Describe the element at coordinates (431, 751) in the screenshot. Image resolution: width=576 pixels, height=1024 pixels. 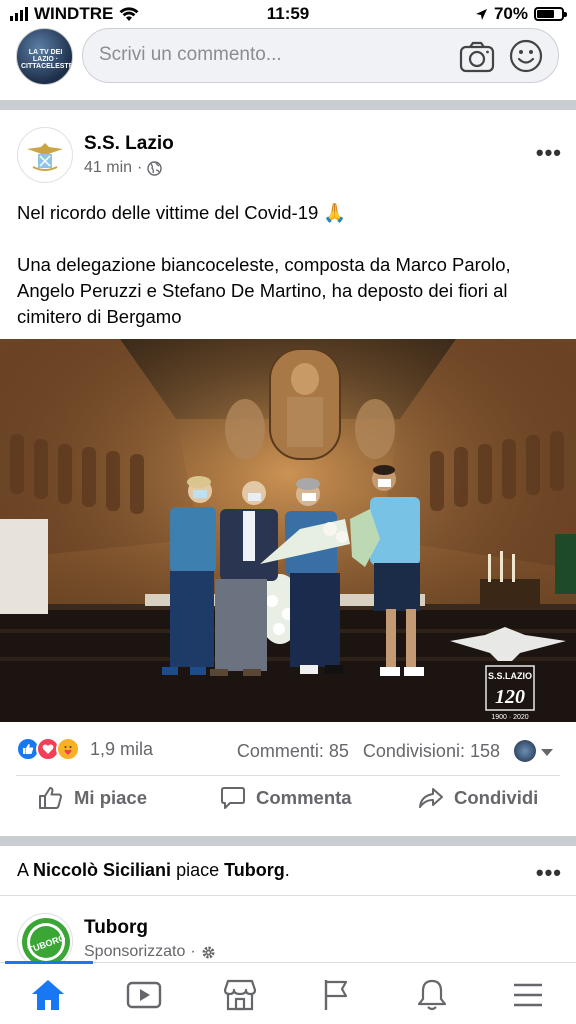
I see `shares-count: Condivisioni: 158` at that location.